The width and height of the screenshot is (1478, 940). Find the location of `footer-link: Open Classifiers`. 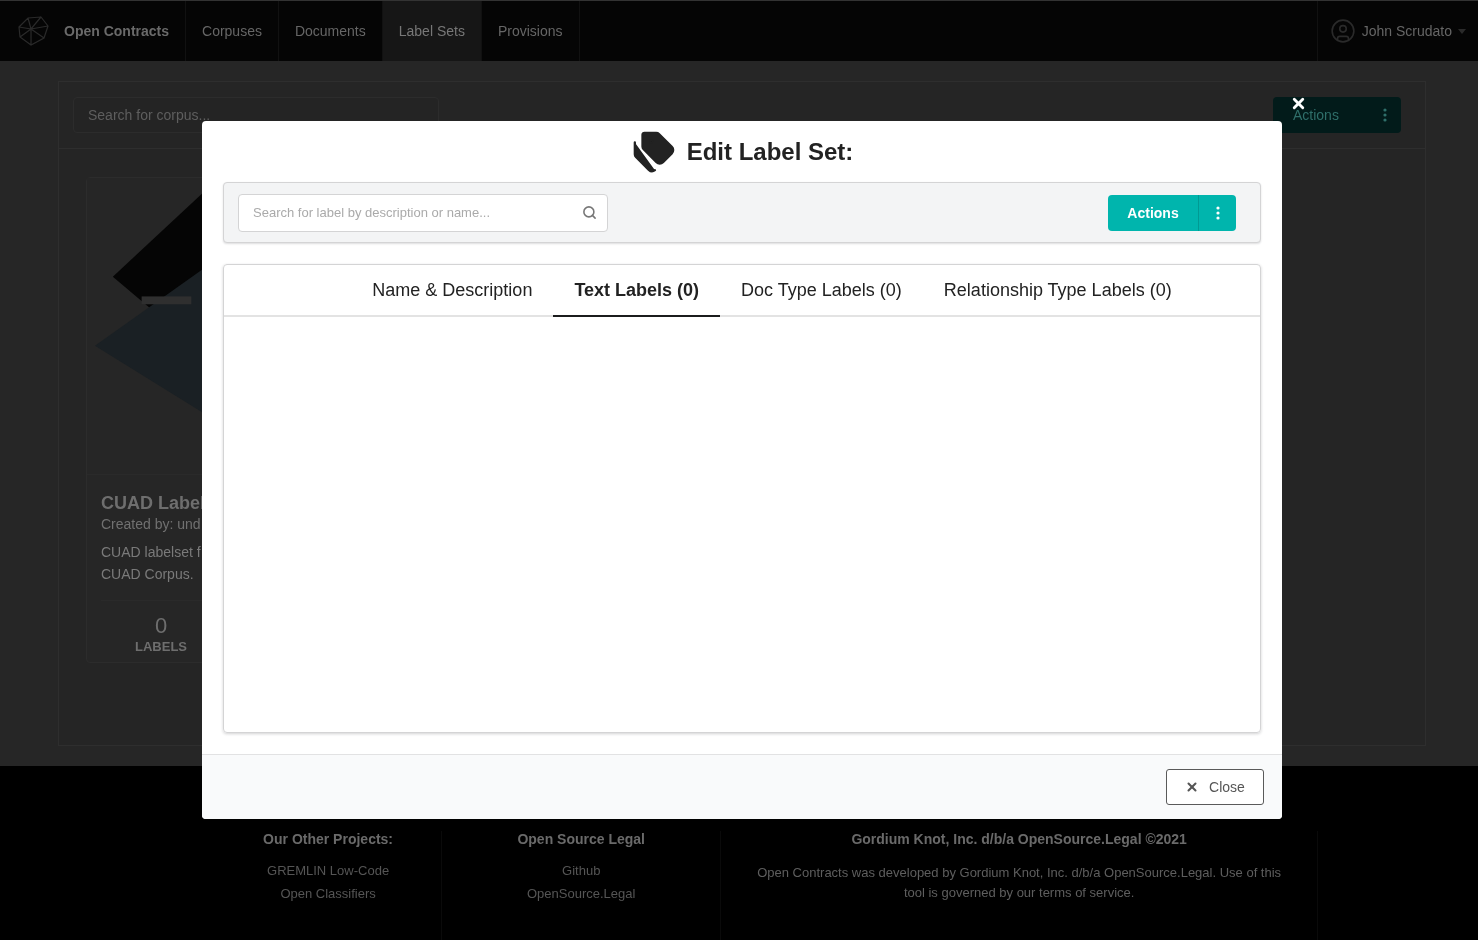

footer-link: Open Classifiers is located at coordinates (328, 893).